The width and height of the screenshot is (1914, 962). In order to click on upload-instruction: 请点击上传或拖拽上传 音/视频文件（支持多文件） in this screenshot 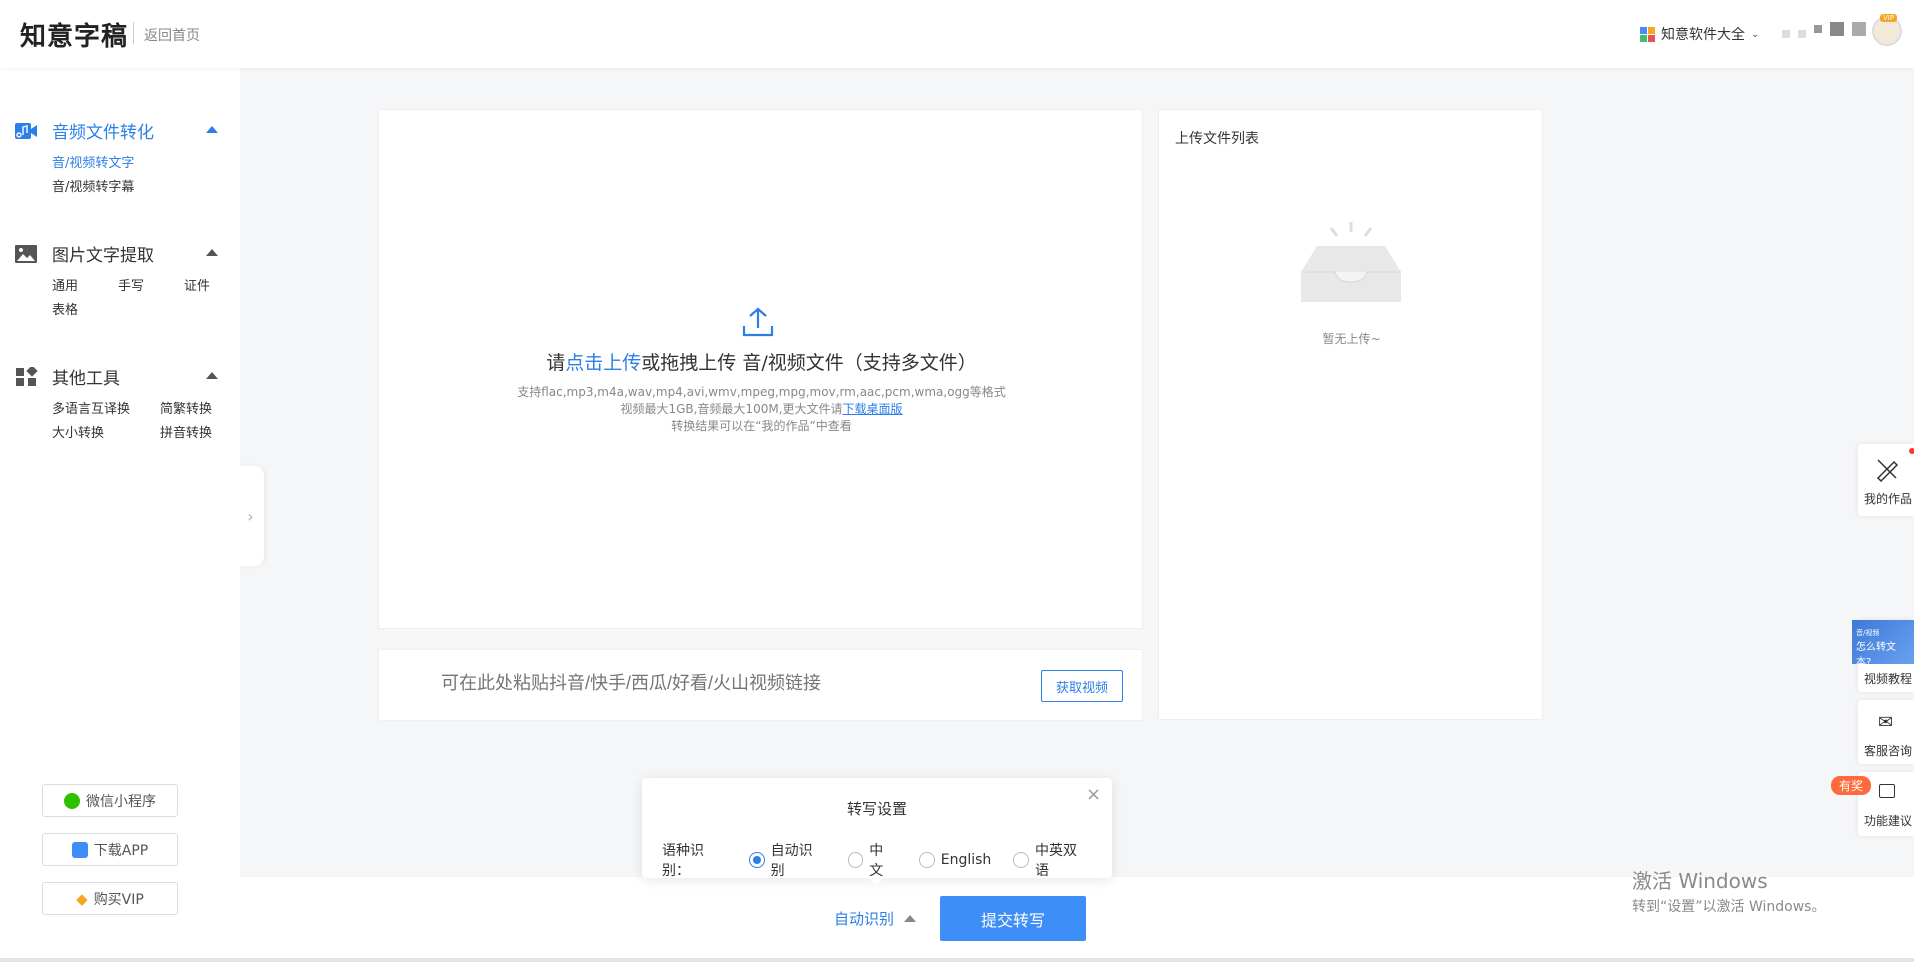, I will do `click(761, 361)`.